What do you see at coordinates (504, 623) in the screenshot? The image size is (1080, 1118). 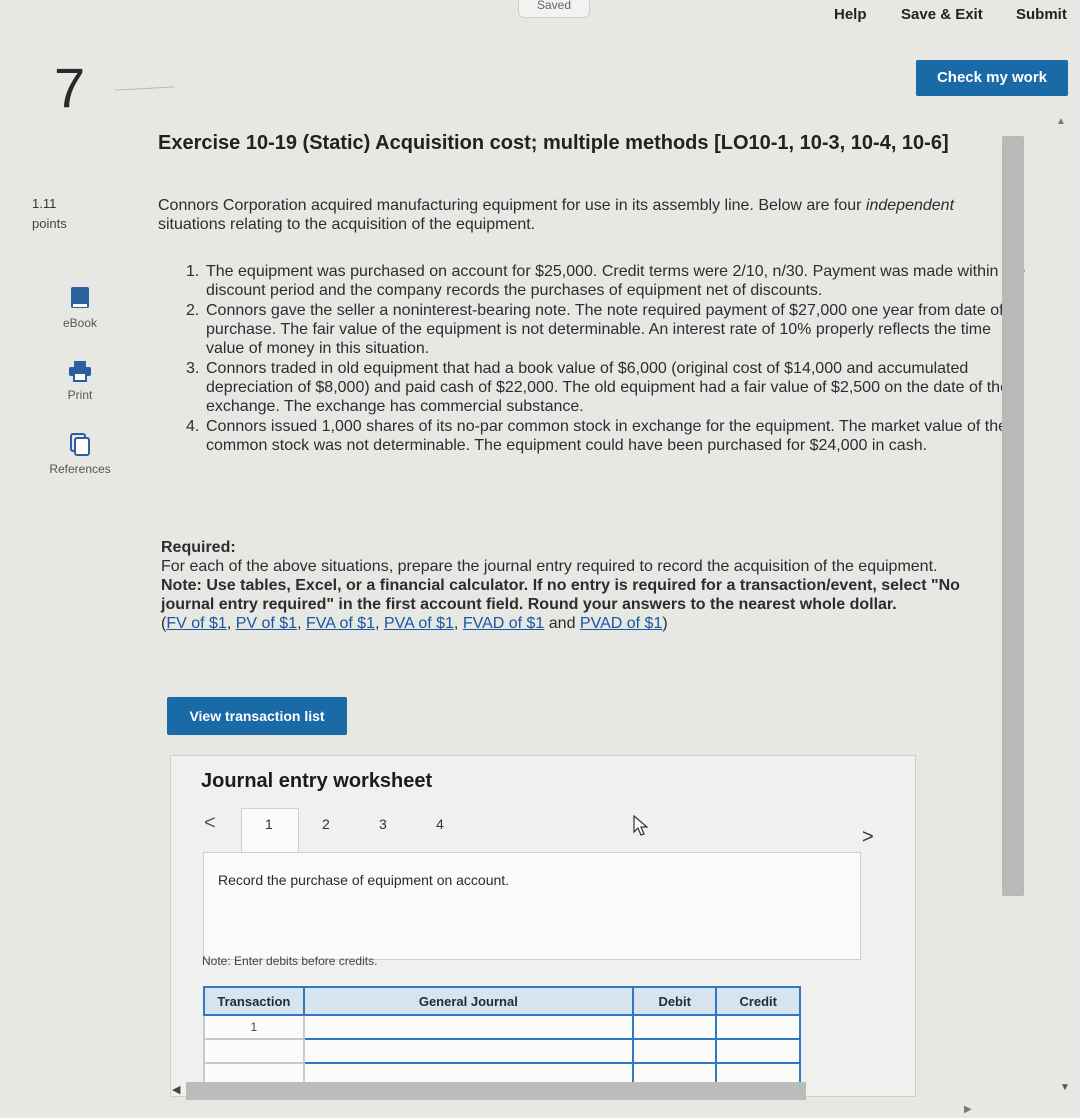 I see `fvad-link: FVAD of $1` at bounding box center [504, 623].